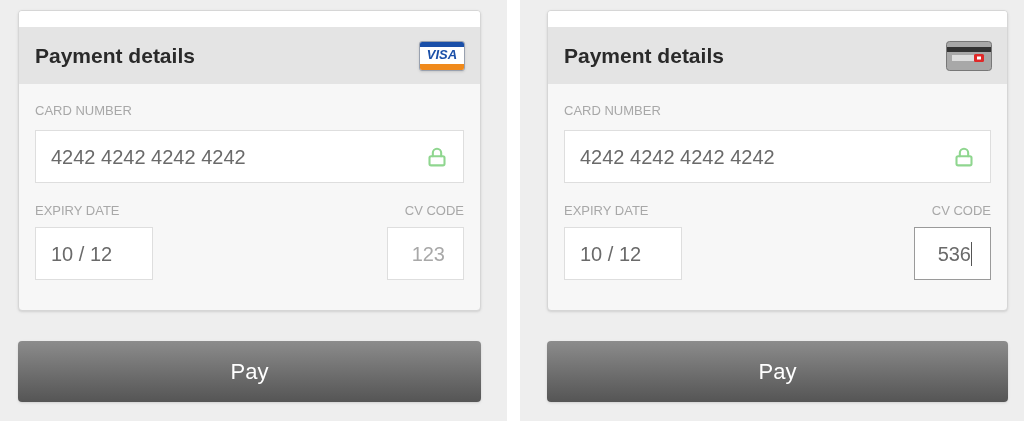  Describe the element at coordinates (969, 55) in the screenshot. I see `card-back-icon` at that location.